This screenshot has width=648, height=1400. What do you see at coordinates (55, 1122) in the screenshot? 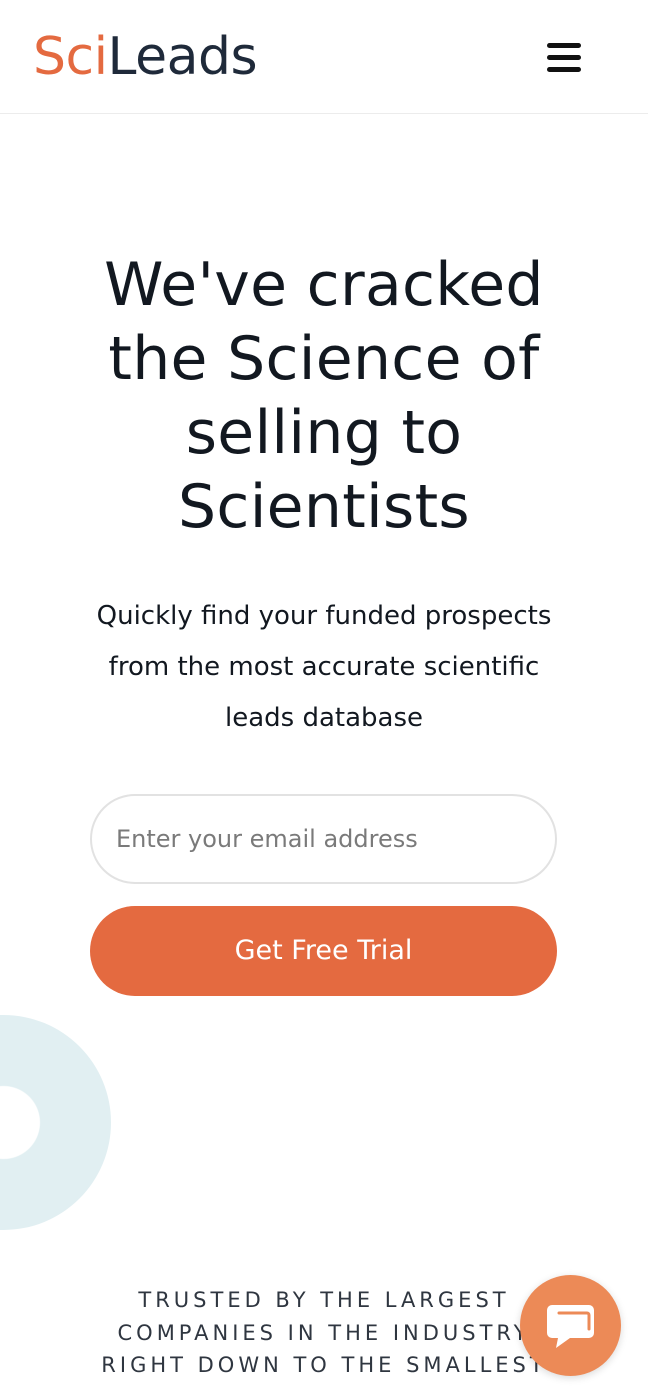
I see `decorative-ring` at bounding box center [55, 1122].